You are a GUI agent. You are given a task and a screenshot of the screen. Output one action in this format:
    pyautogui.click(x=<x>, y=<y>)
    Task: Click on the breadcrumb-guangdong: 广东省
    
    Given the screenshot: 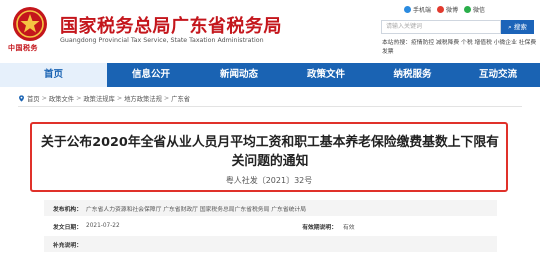 What is the action you would take?
    pyautogui.click(x=180, y=98)
    